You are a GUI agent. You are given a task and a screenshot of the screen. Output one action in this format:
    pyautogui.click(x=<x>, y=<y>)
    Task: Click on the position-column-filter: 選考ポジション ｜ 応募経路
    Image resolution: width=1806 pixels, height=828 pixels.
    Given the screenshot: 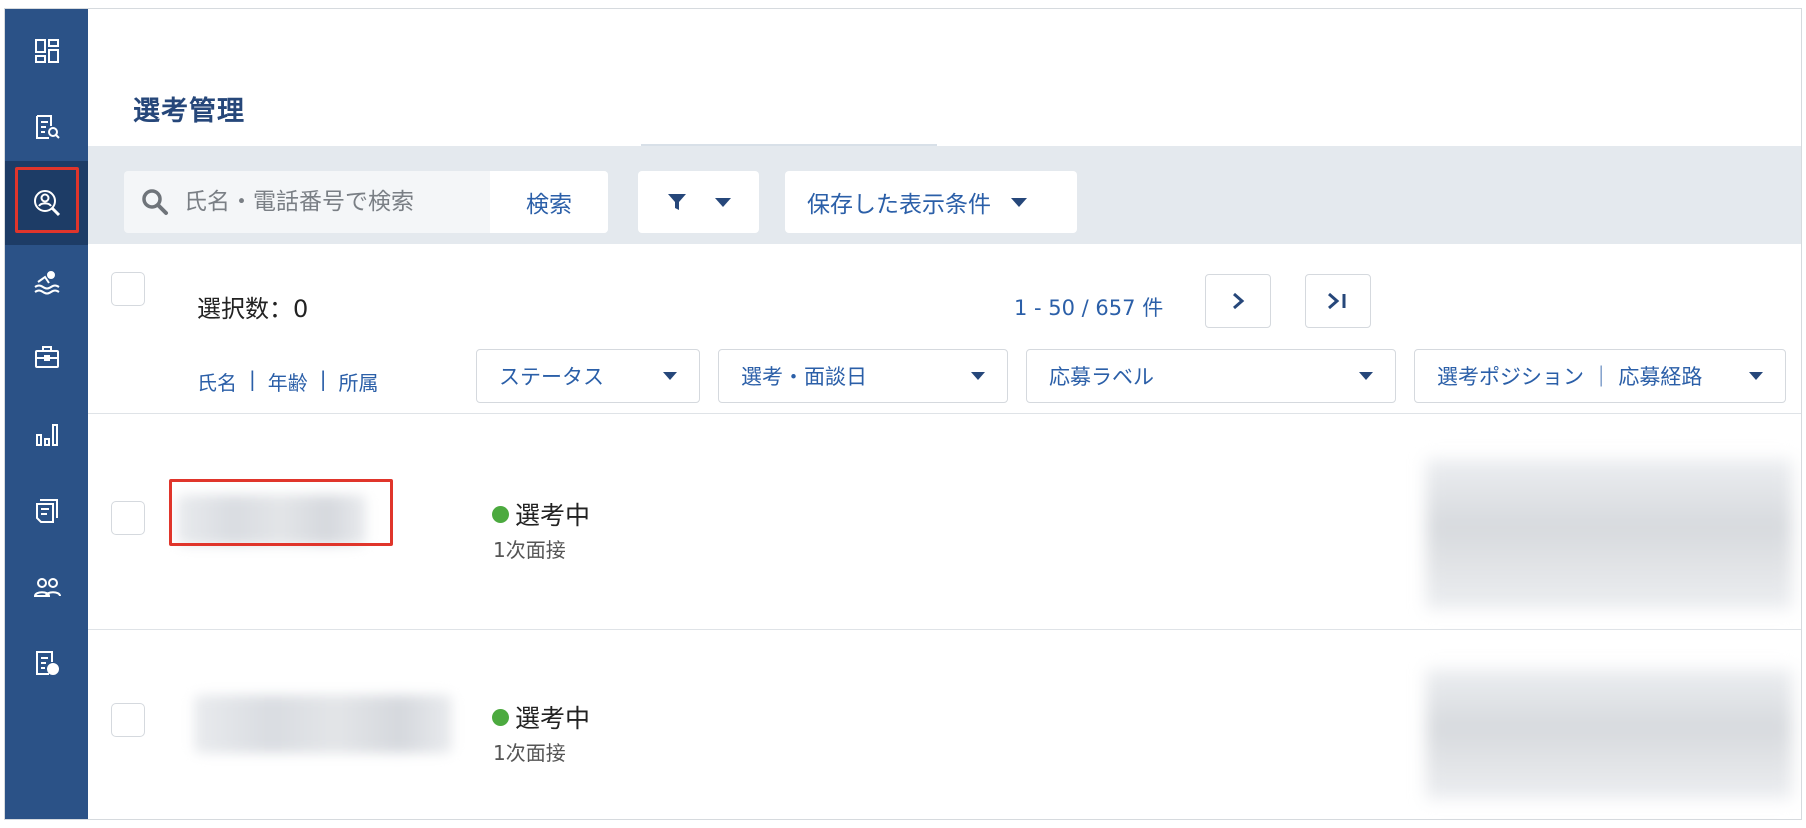 What is the action you would take?
    pyautogui.click(x=1600, y=376)
    